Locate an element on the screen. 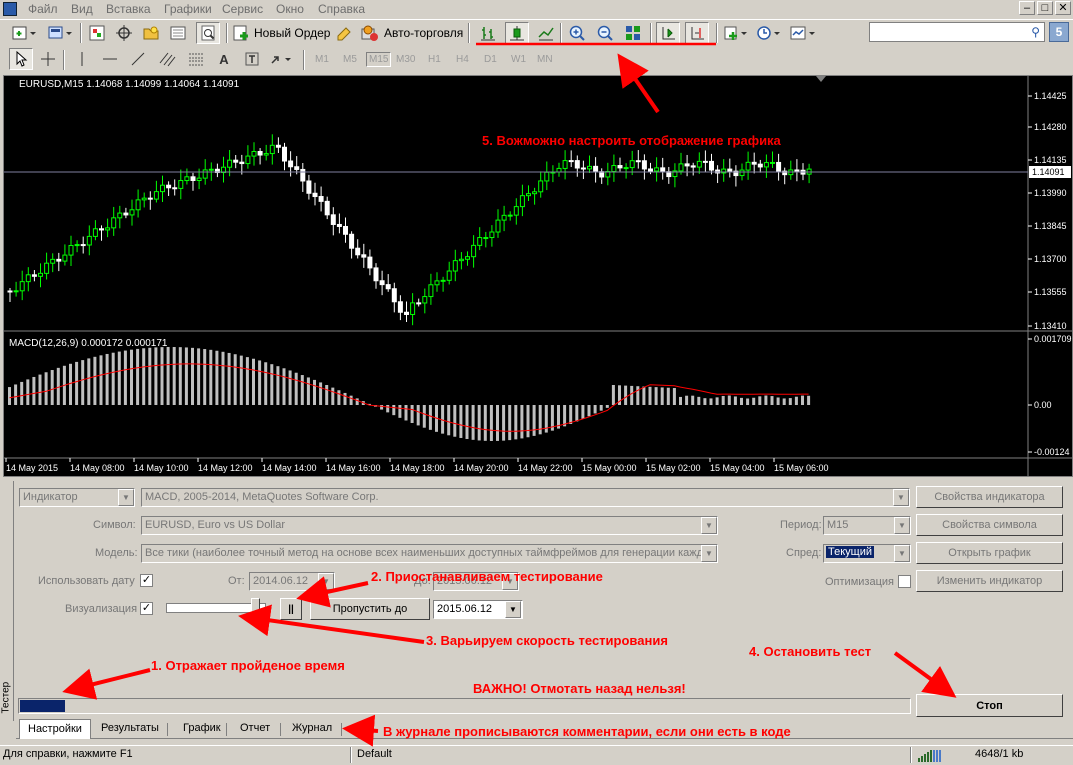 Image resolution: width=1073 pixels, height=765 pixels. navigator-button is located at coordinates (124, 33).